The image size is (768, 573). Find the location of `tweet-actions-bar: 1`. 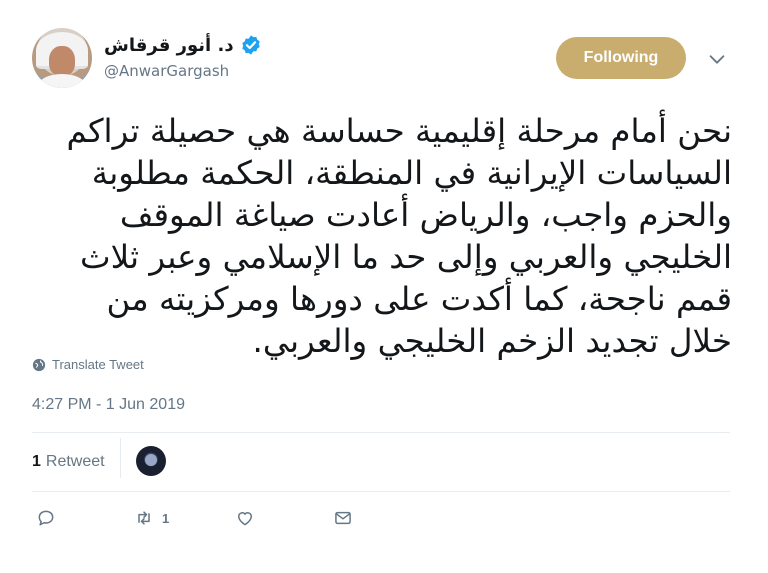

tweet-actions-bar: 1 is located at coordinates (384, 522).